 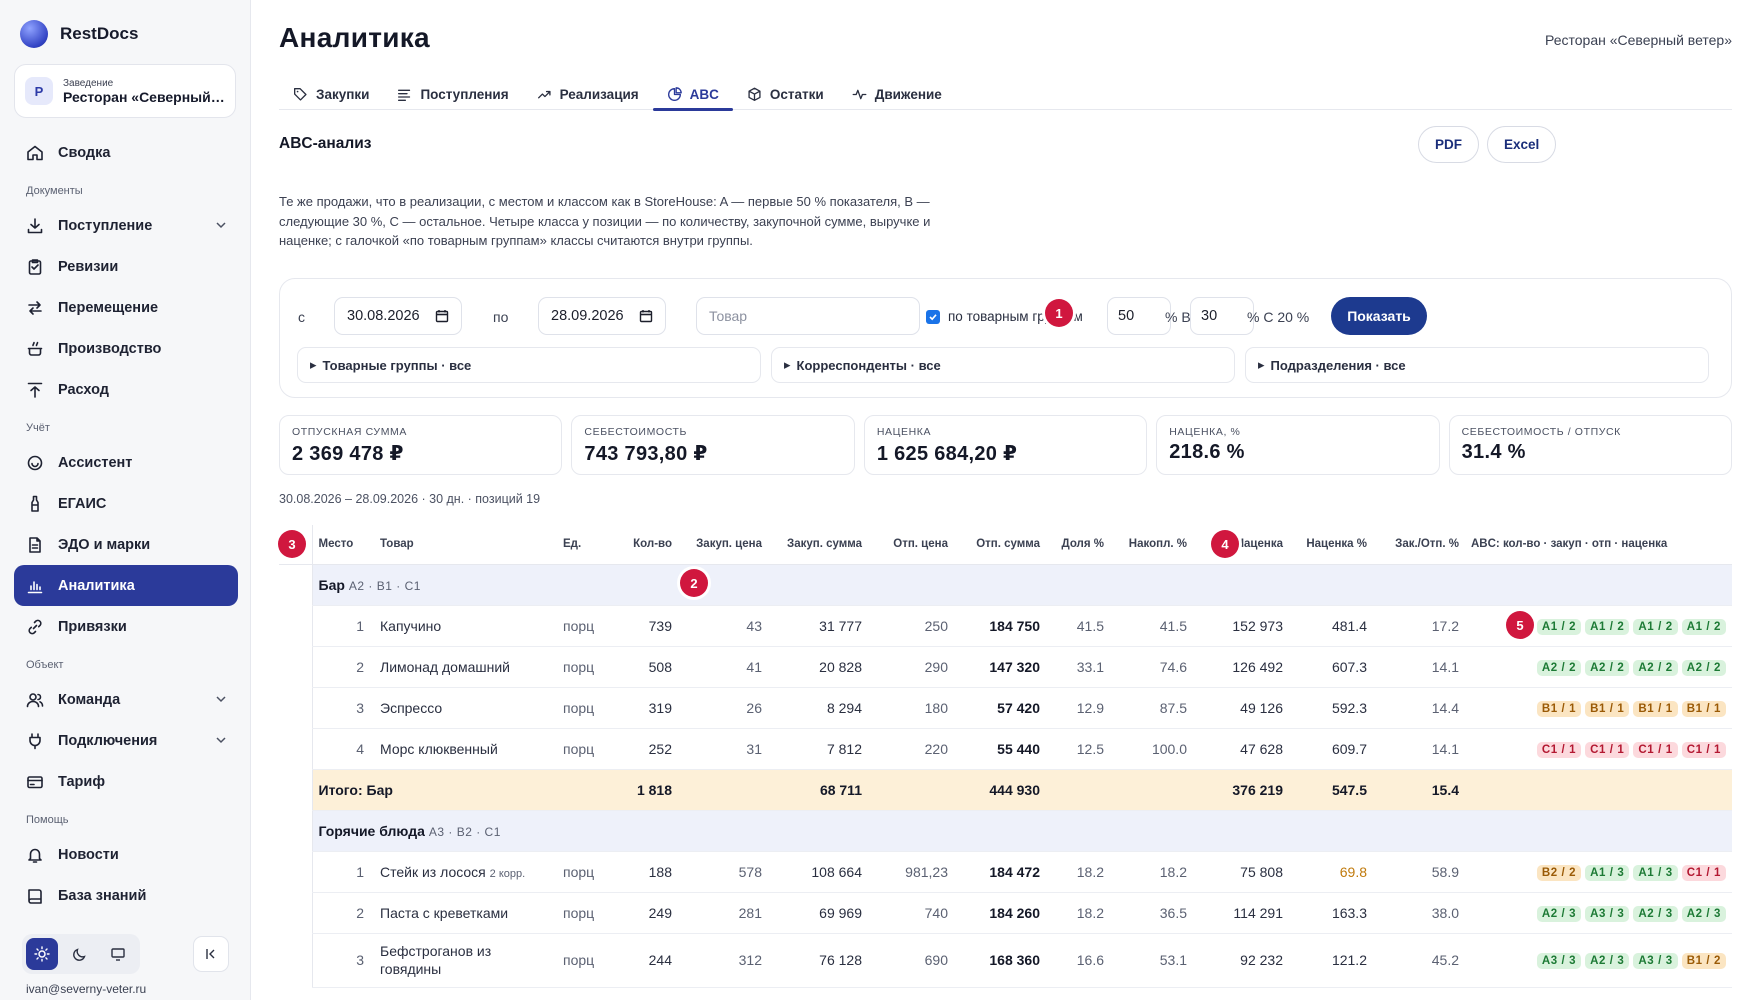 What do you see at coordinates (529, 365) in the screenshot?
I see `groups-filter: ▸ Товарные группы · все` at bounding box center [529, 365].